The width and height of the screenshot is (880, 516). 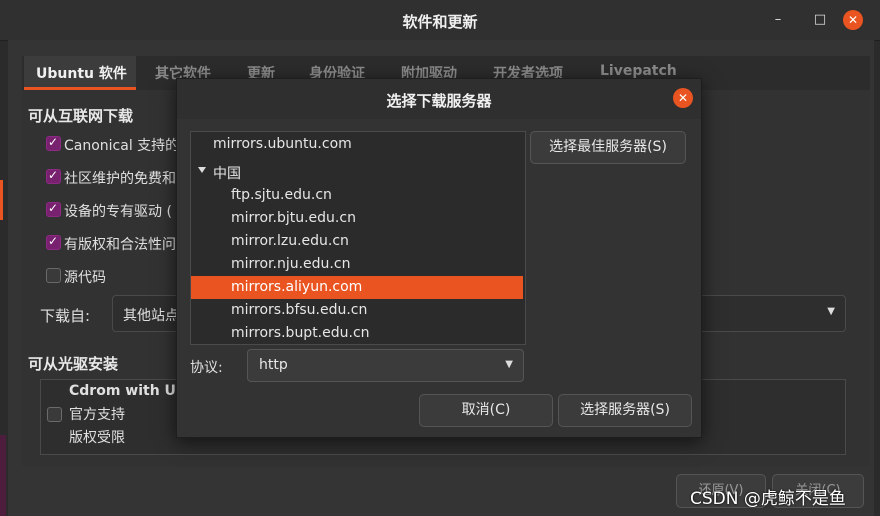 I want to click on expander-down-icon, so click(x=202, y=170).